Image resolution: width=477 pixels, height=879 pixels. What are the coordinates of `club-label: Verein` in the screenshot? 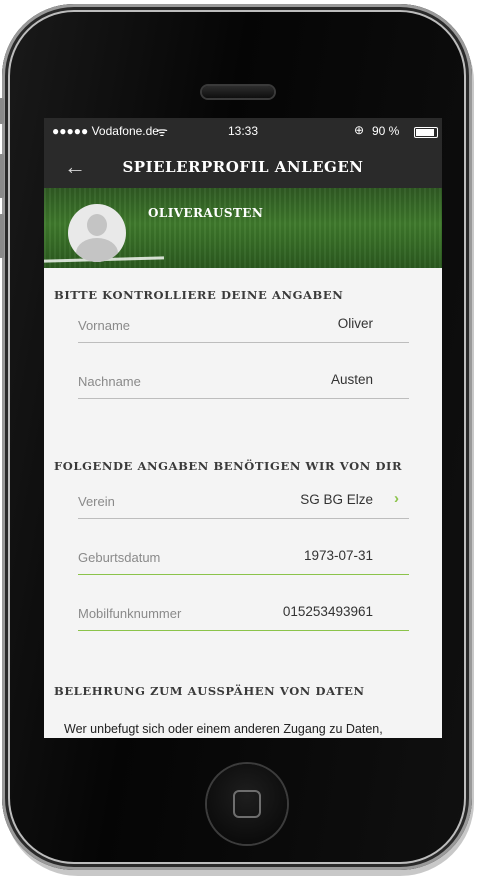 It's located at (96, 501).